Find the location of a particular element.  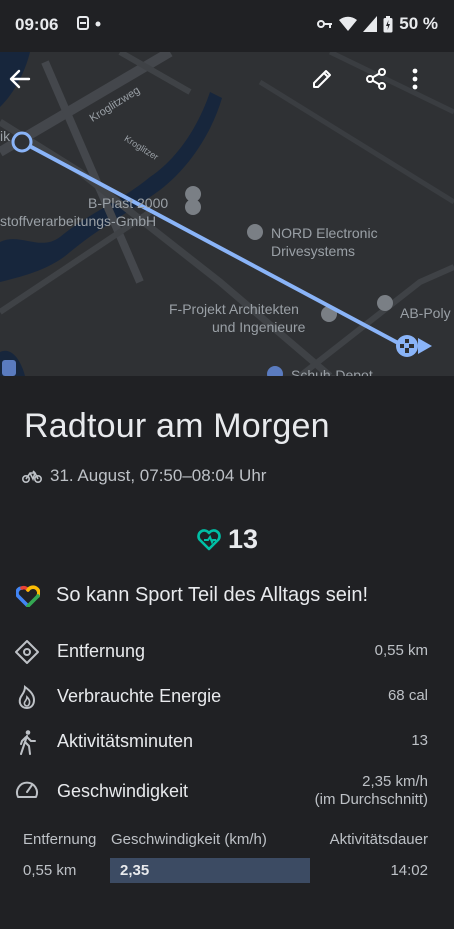

battery-percent: 50 % is located at coordinates (418, 23).